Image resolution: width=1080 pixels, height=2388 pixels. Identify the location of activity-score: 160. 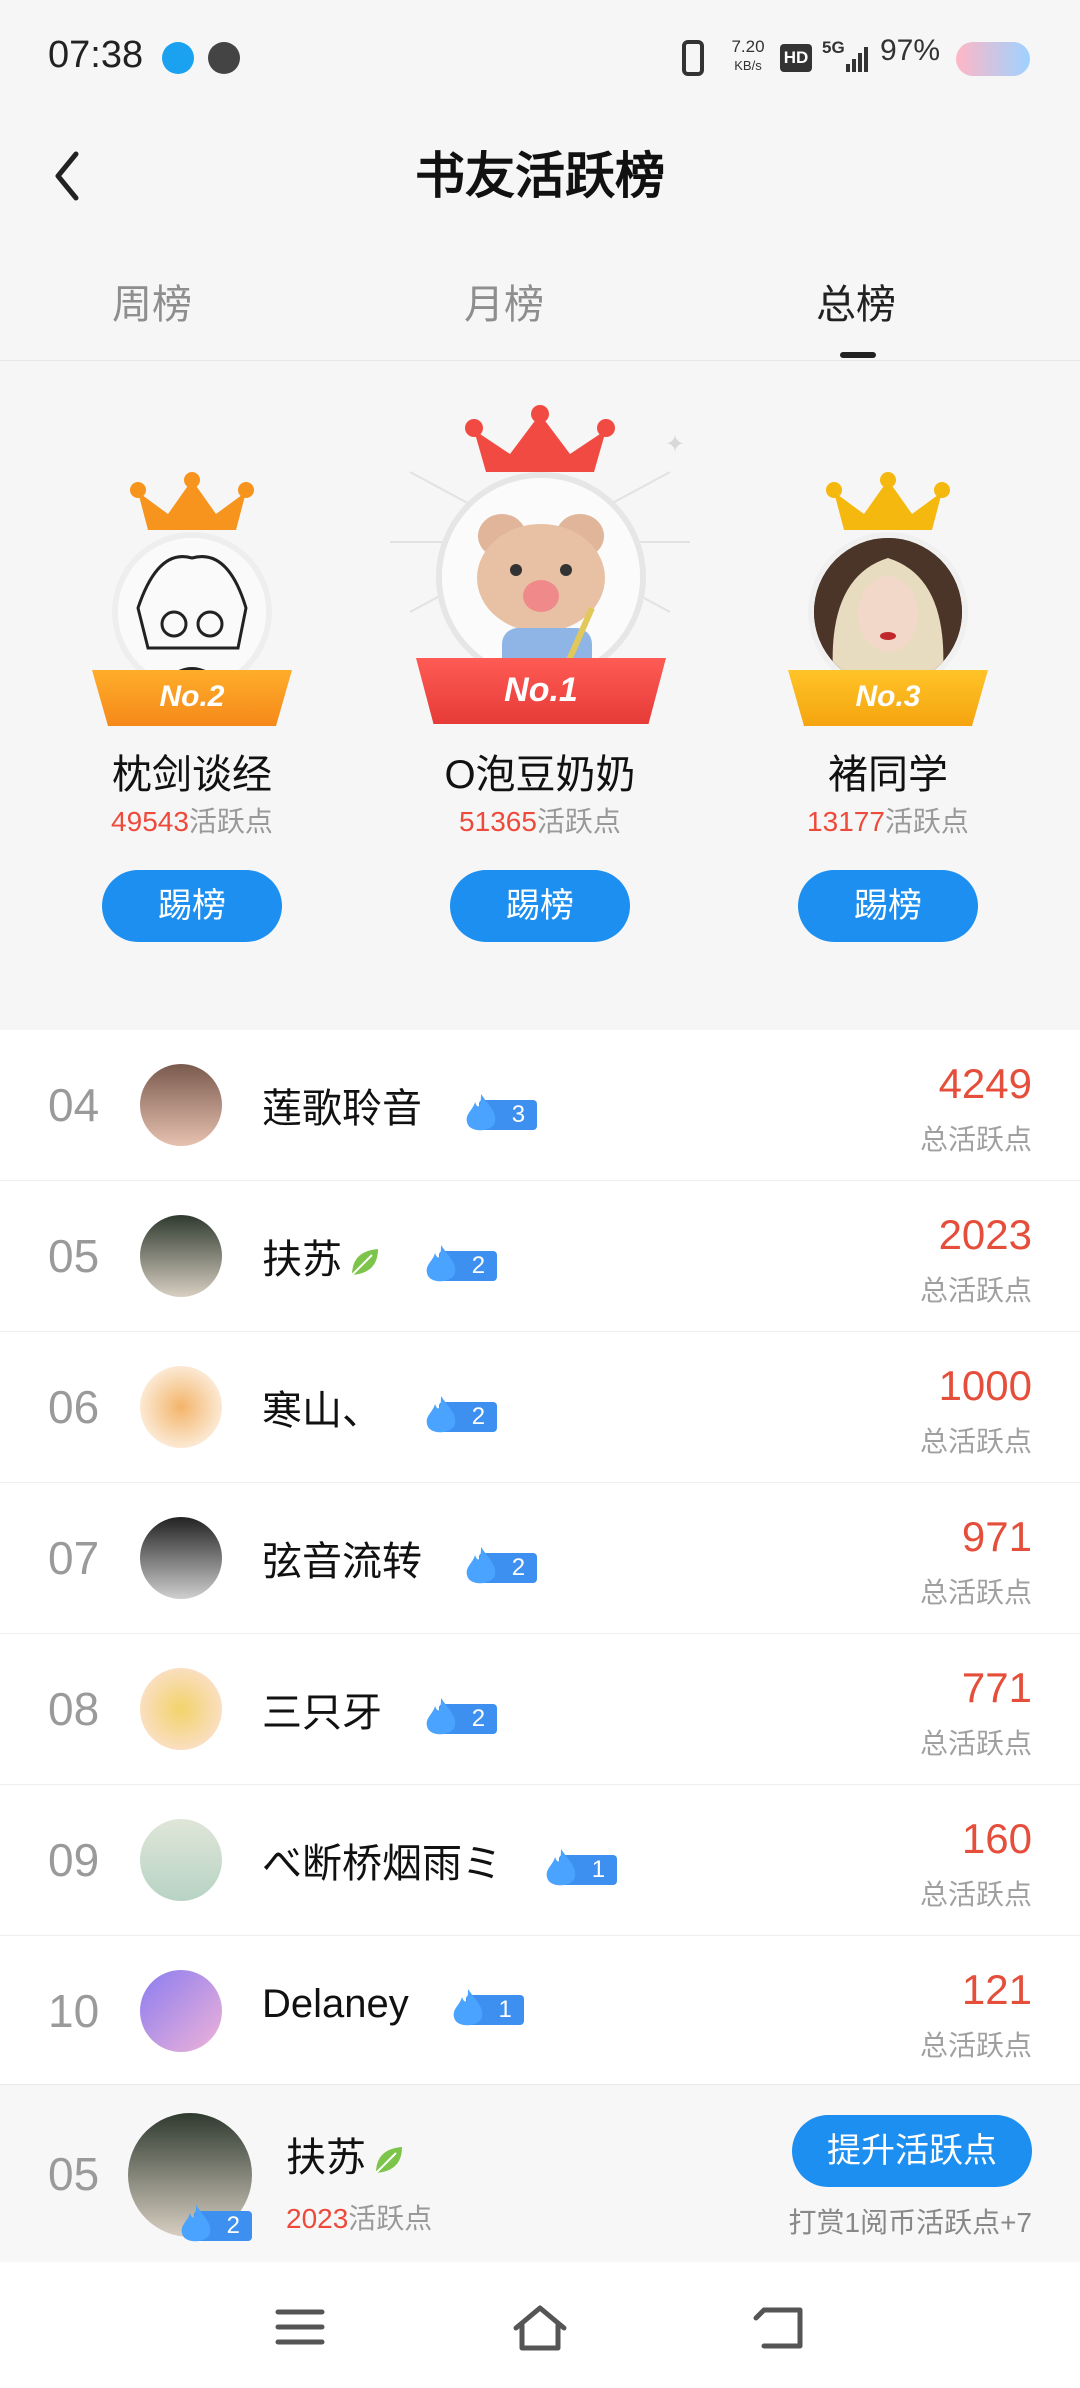
(996, 1838).